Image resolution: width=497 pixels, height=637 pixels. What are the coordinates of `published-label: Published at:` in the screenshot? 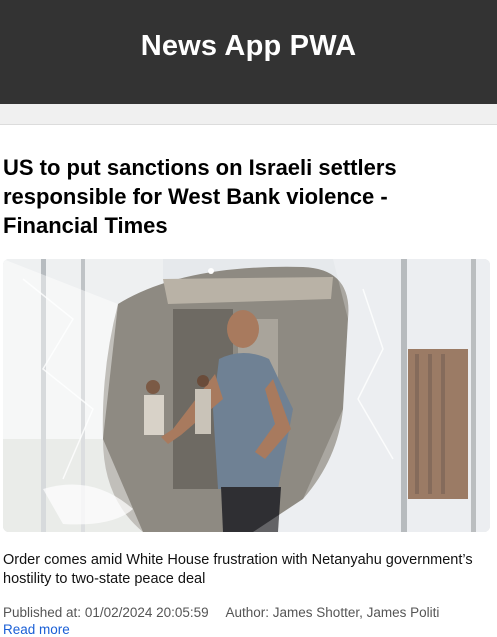 It's located at (42, 612).